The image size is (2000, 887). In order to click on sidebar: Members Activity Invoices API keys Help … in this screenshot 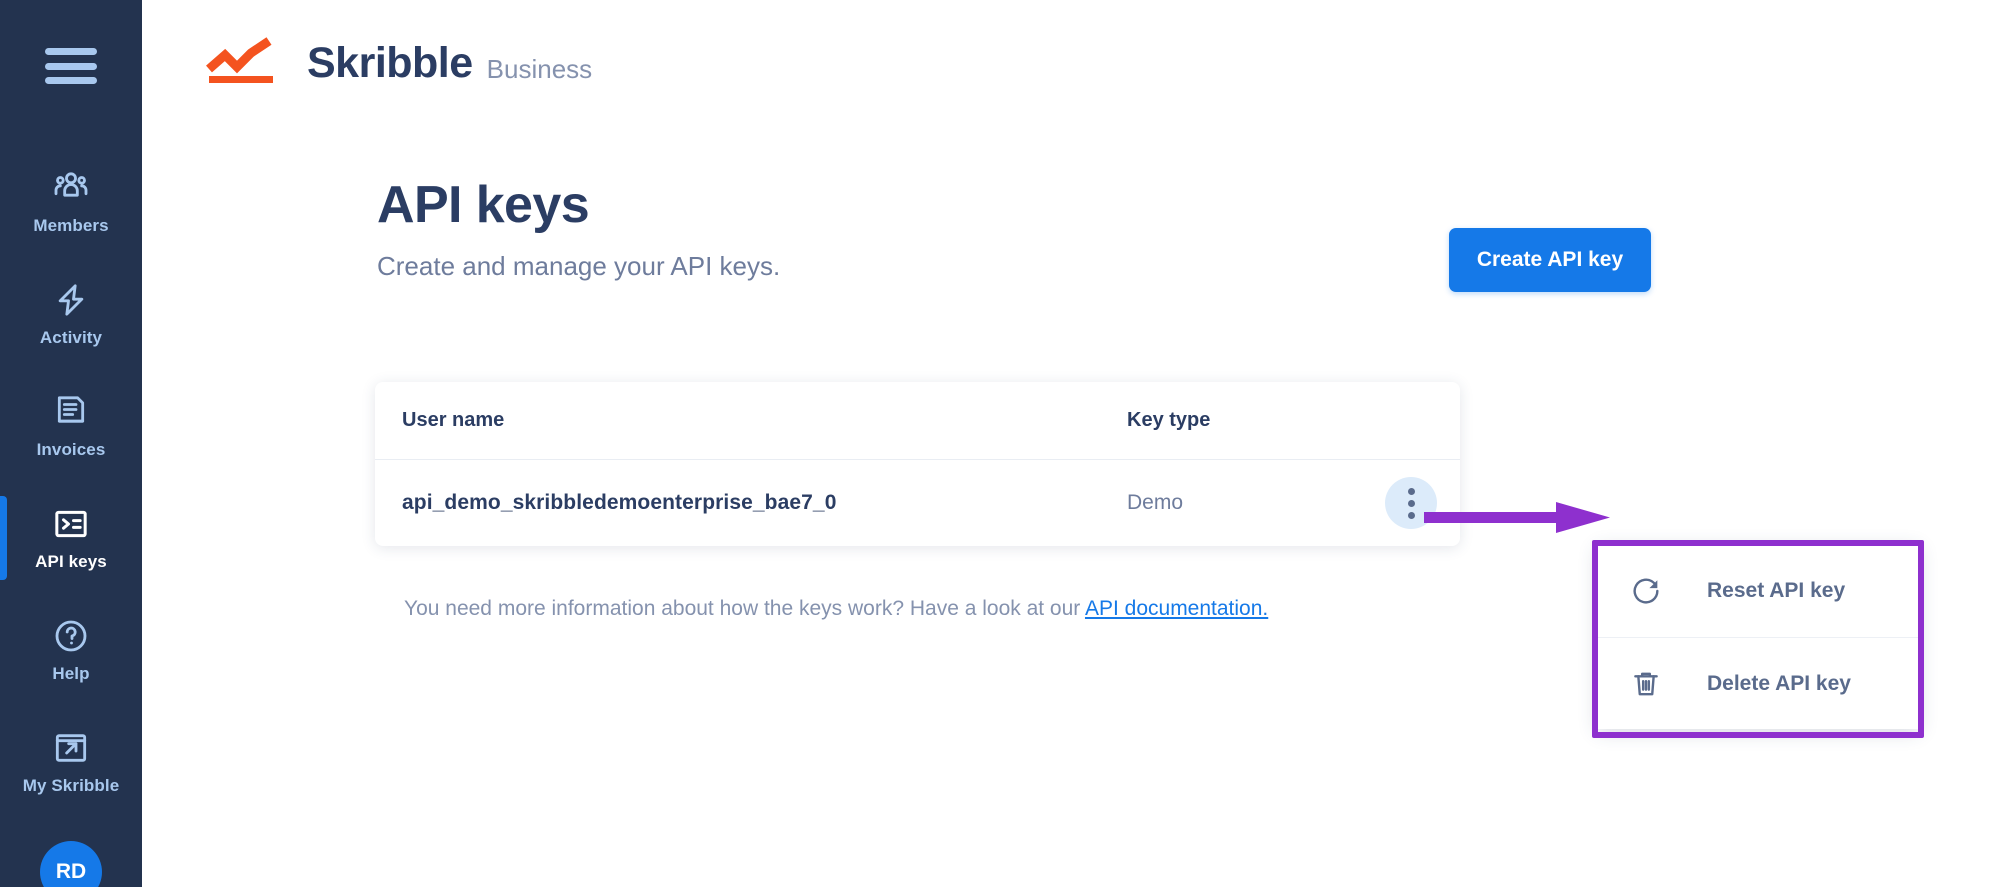, I will do `click(71, 443)`.